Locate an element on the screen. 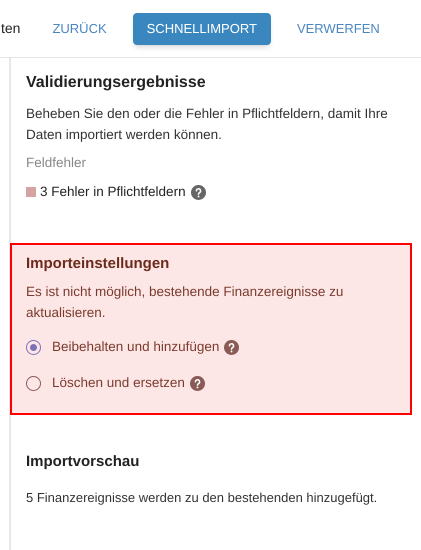 The image size is (421, 550). error-text: 3 Fehler in Pflichtfeldern is located at coordinates (113, 192).